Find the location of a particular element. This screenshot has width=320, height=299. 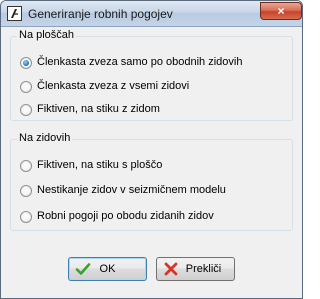

close-icon: × is located at coordinates (281, 11).